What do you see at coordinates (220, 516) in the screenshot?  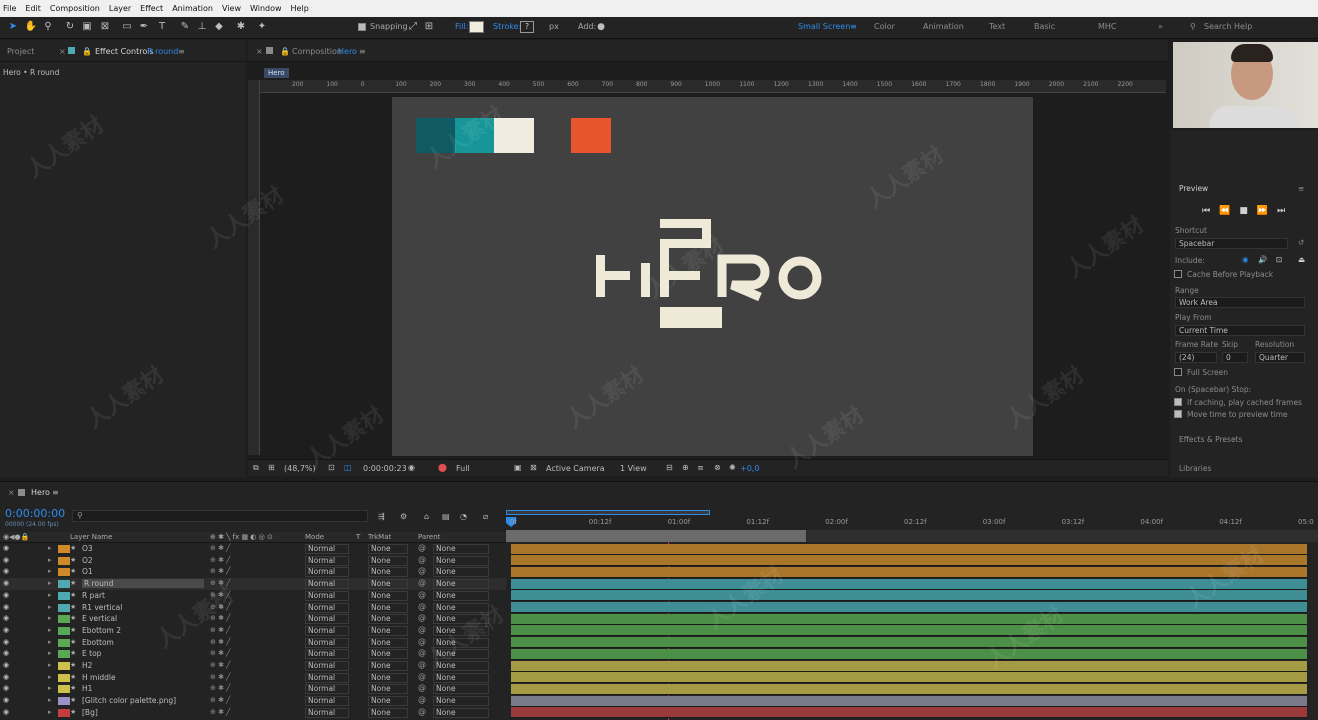 I see `layer-search-input: ⚲` at bounding box center [220, 516].